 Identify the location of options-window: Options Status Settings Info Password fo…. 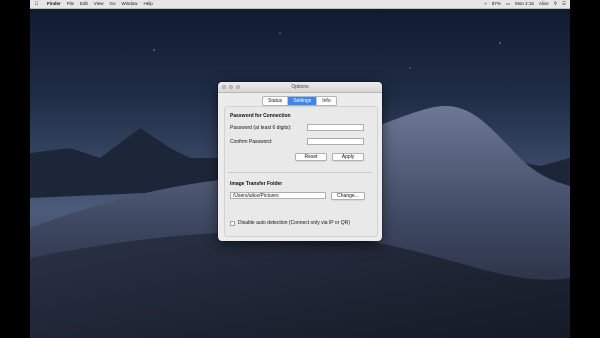
(300, 161).